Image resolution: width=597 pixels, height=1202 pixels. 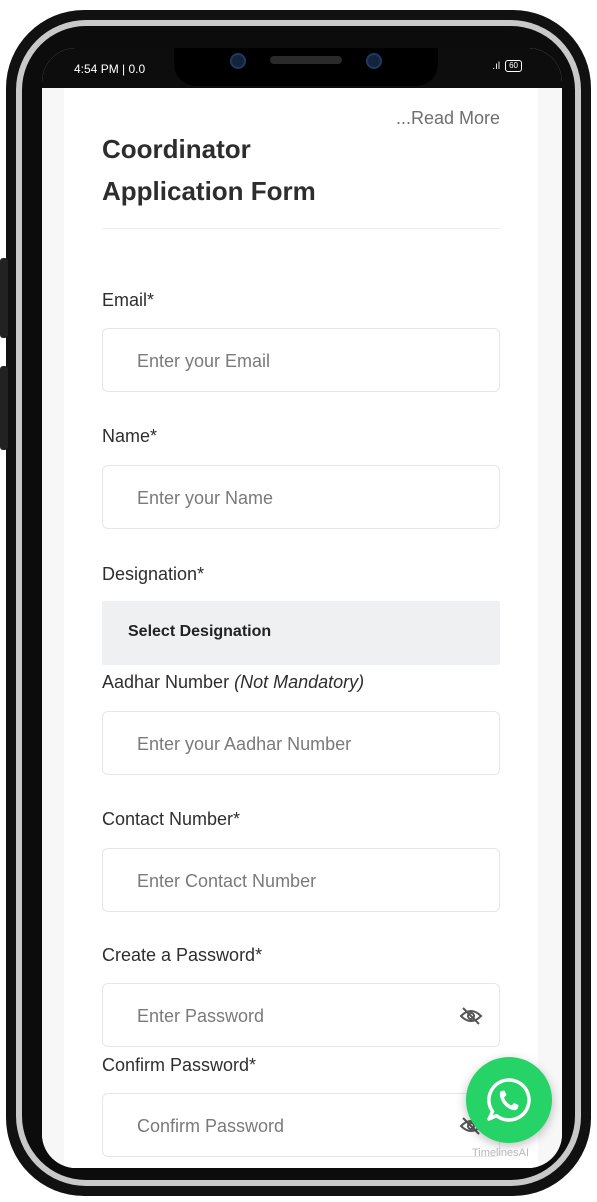 I want to click on confirm-password-field-box, so click(x=301, y=1125).